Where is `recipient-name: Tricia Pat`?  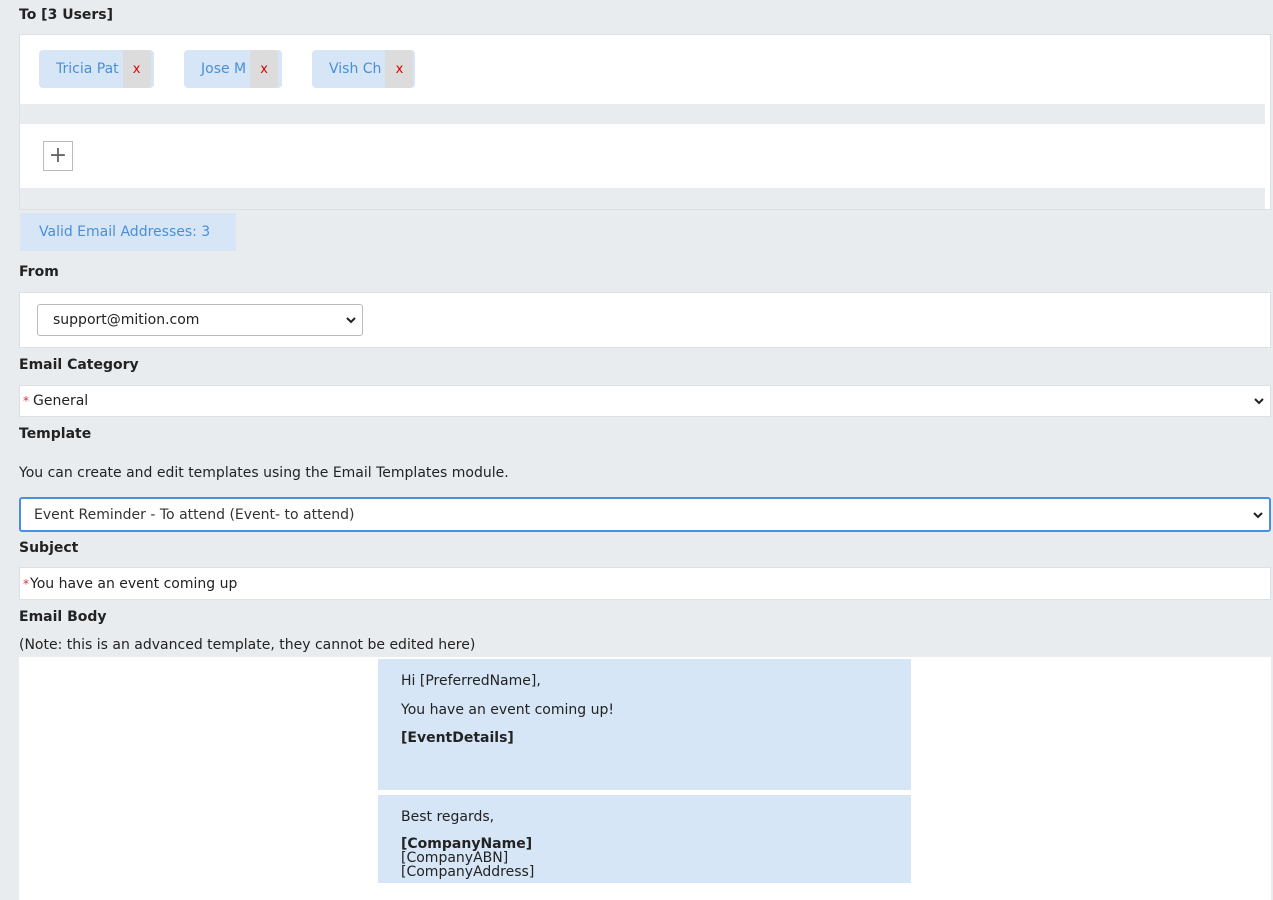 recipient-name: Tricia Pat is located at coordinates (87, 69).